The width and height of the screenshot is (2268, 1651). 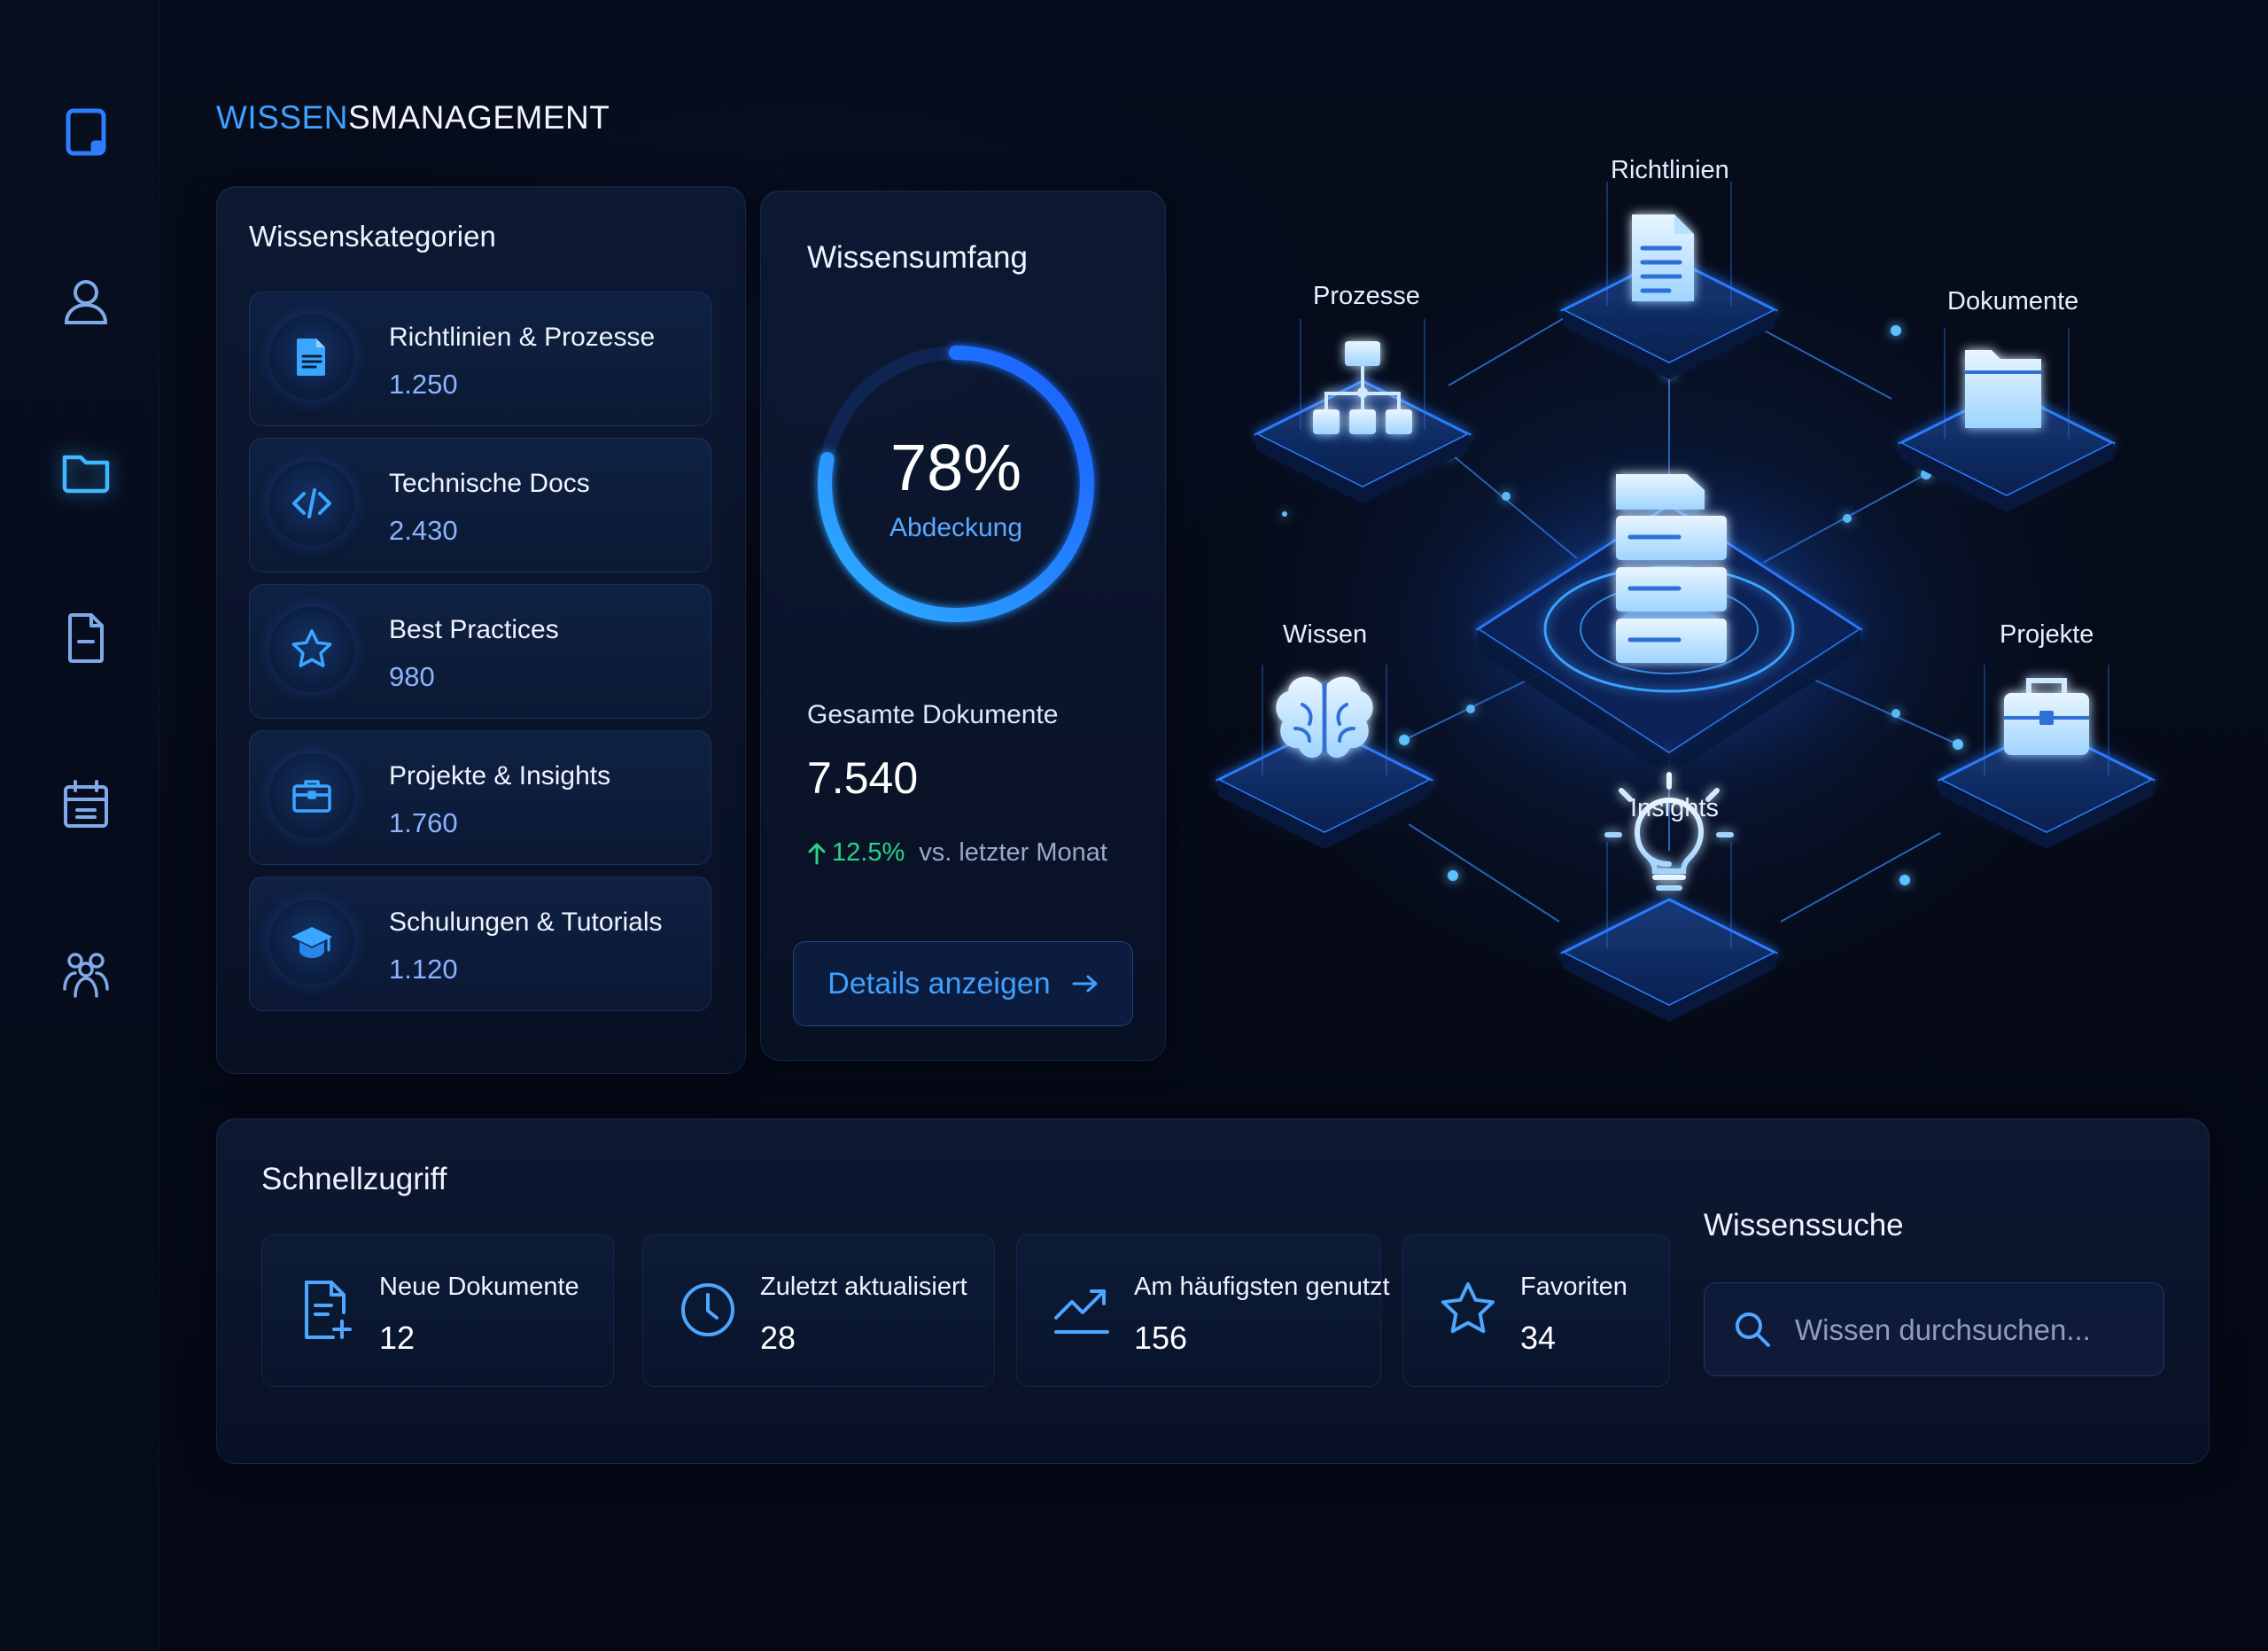 What do you see at coordinates (1573, 1287) in the screenshot?
I see `quick-access-label: Favoriten` at bounding box center [1573, 1287].